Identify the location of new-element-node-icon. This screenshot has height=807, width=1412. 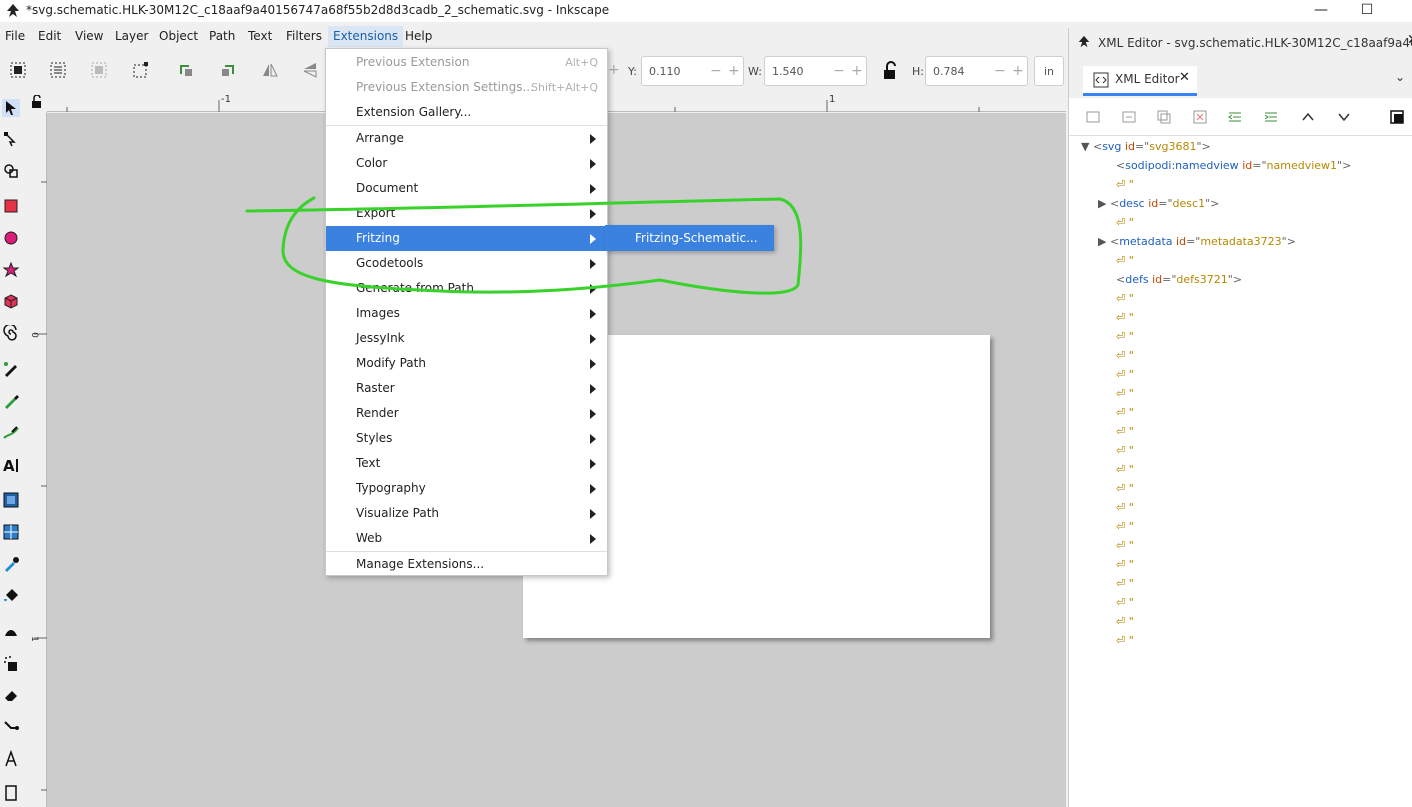
(1093, 117).